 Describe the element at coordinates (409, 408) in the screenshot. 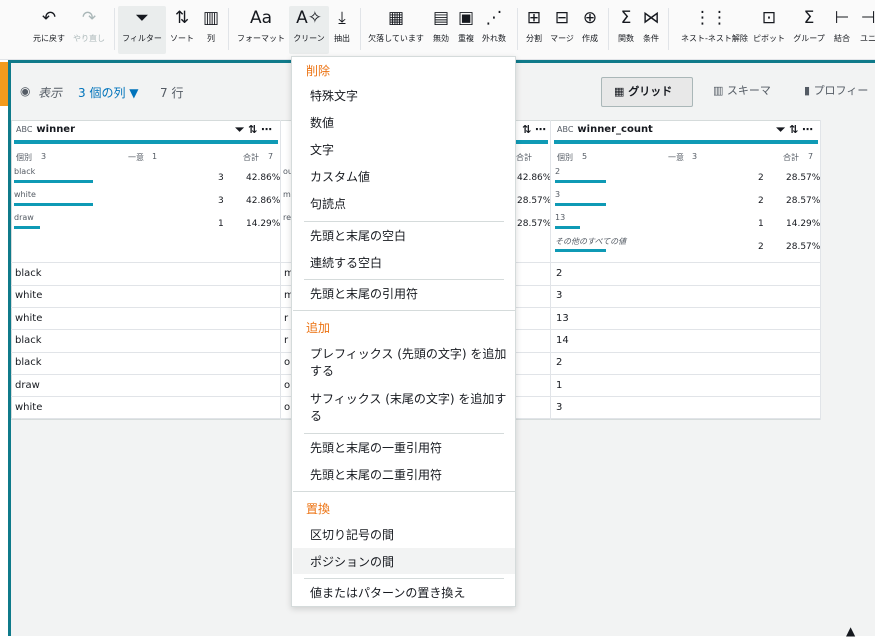

I see `menu-item-add-suffix: サフィックス (末尾の文字) を追加する` at that location.